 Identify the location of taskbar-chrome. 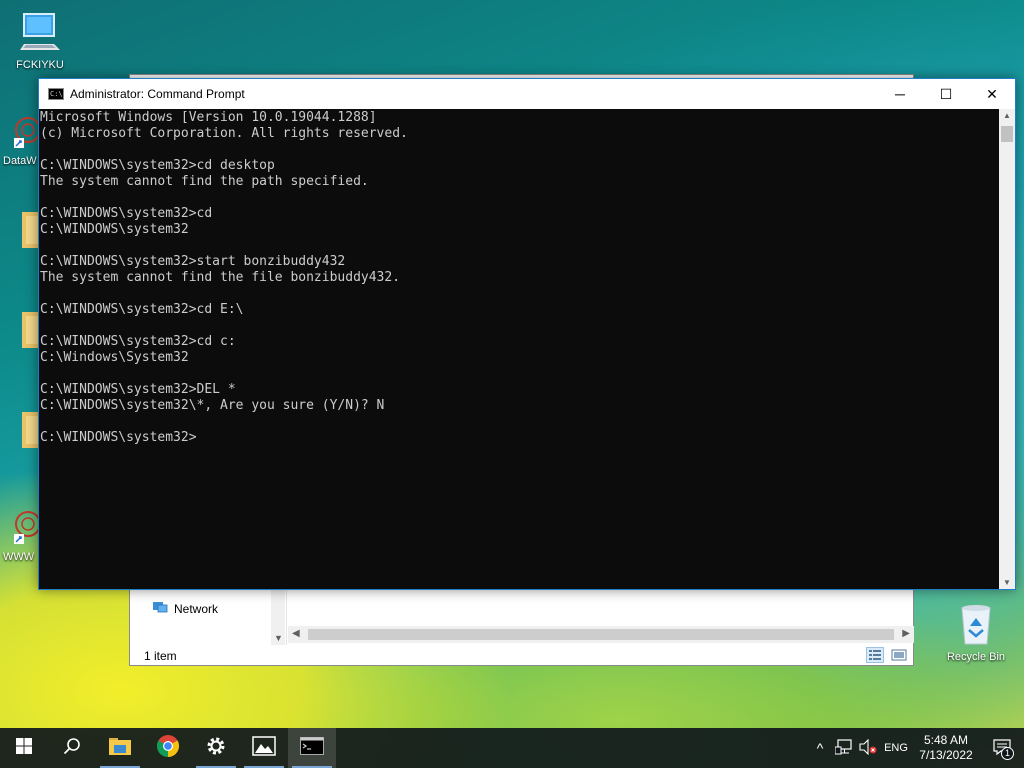
(168, 748).